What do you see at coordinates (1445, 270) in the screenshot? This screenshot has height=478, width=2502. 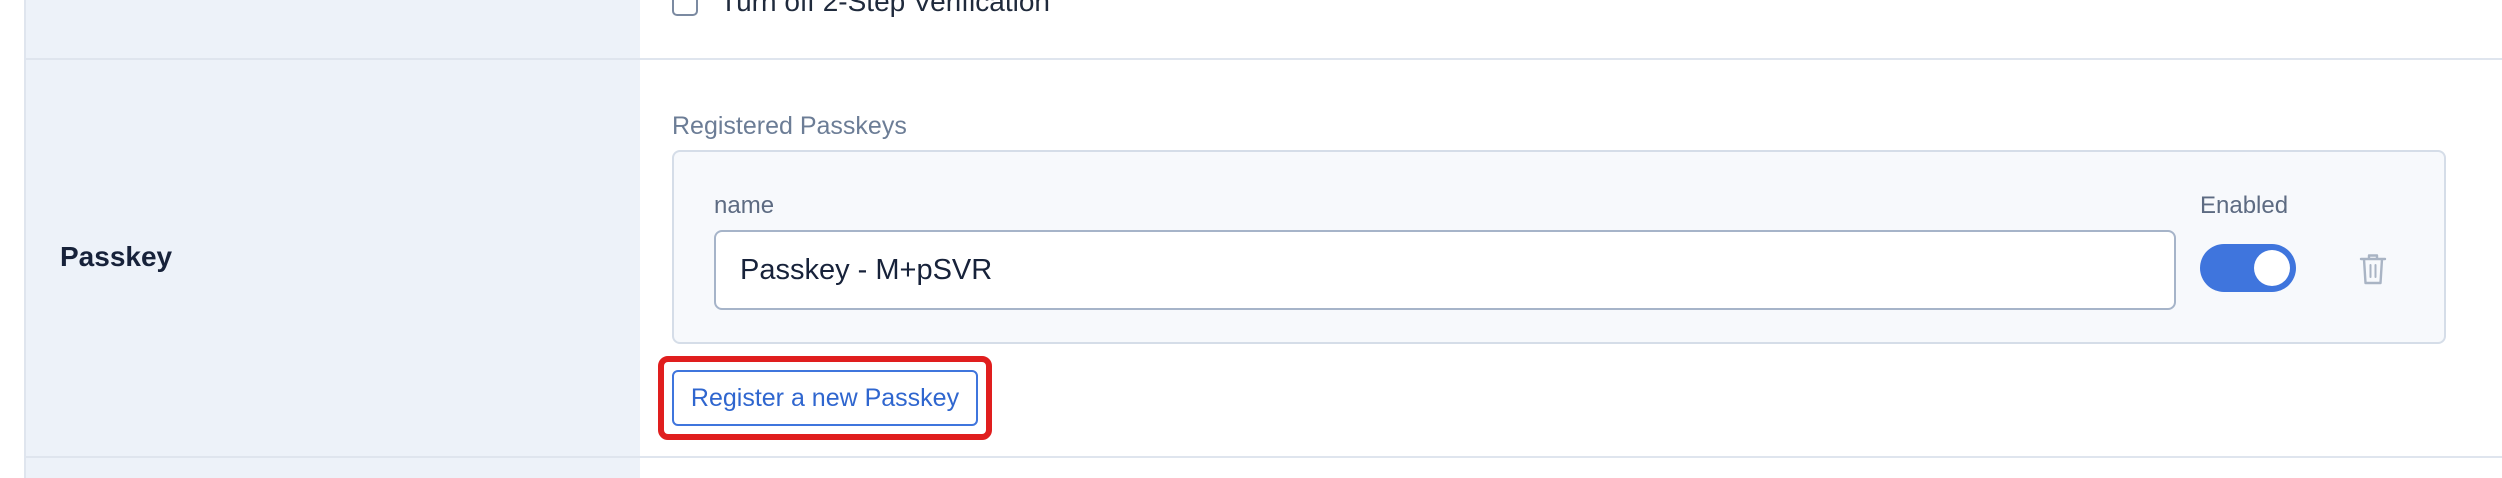 I see `passkey-name-input` at bounding box center [1445, 270].